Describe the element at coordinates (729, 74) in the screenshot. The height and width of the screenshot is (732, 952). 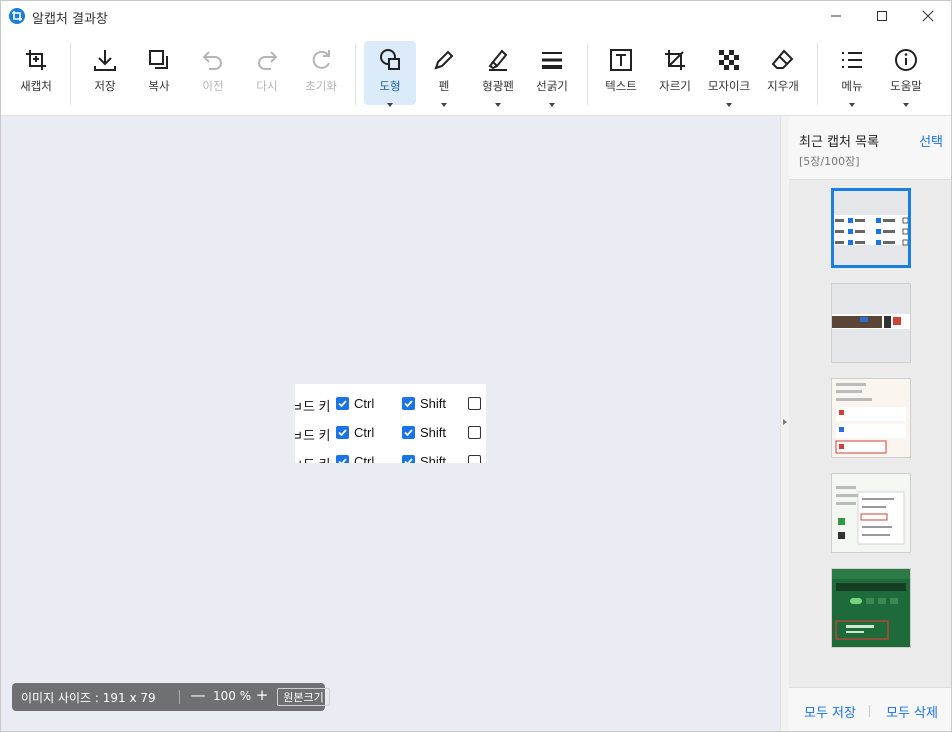
I see `mosaic-button: 모자이크` at that location.